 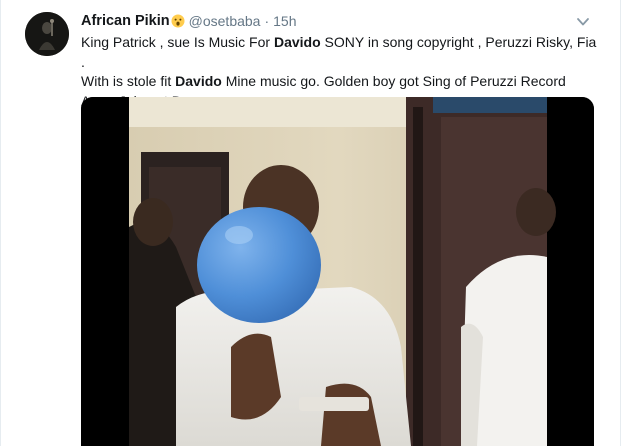 I want to click on timestamp: 15h, so click(x=284, y=21).